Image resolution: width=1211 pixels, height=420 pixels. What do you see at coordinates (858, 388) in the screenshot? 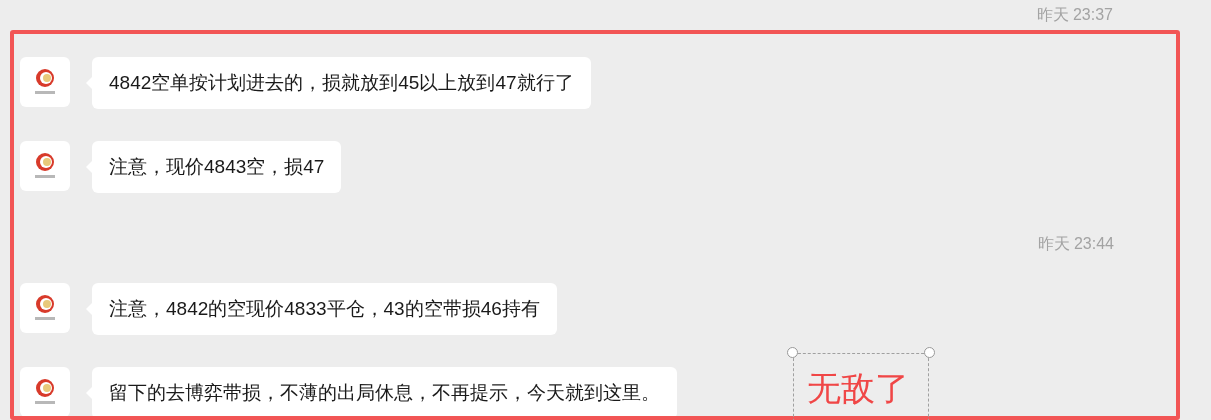
I see `annotation-text: 无敌了` at bounding box center [858, 388].